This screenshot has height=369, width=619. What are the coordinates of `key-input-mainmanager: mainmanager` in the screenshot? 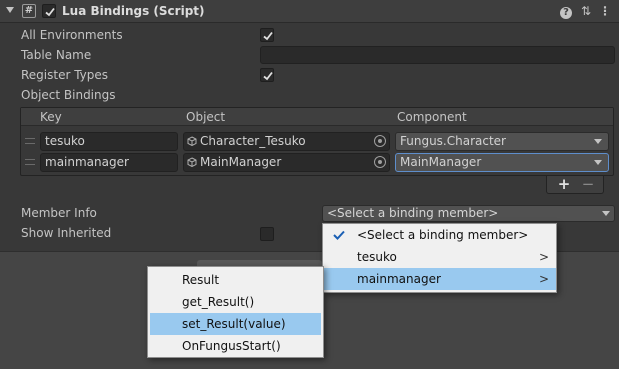 It's located at (109, 162).